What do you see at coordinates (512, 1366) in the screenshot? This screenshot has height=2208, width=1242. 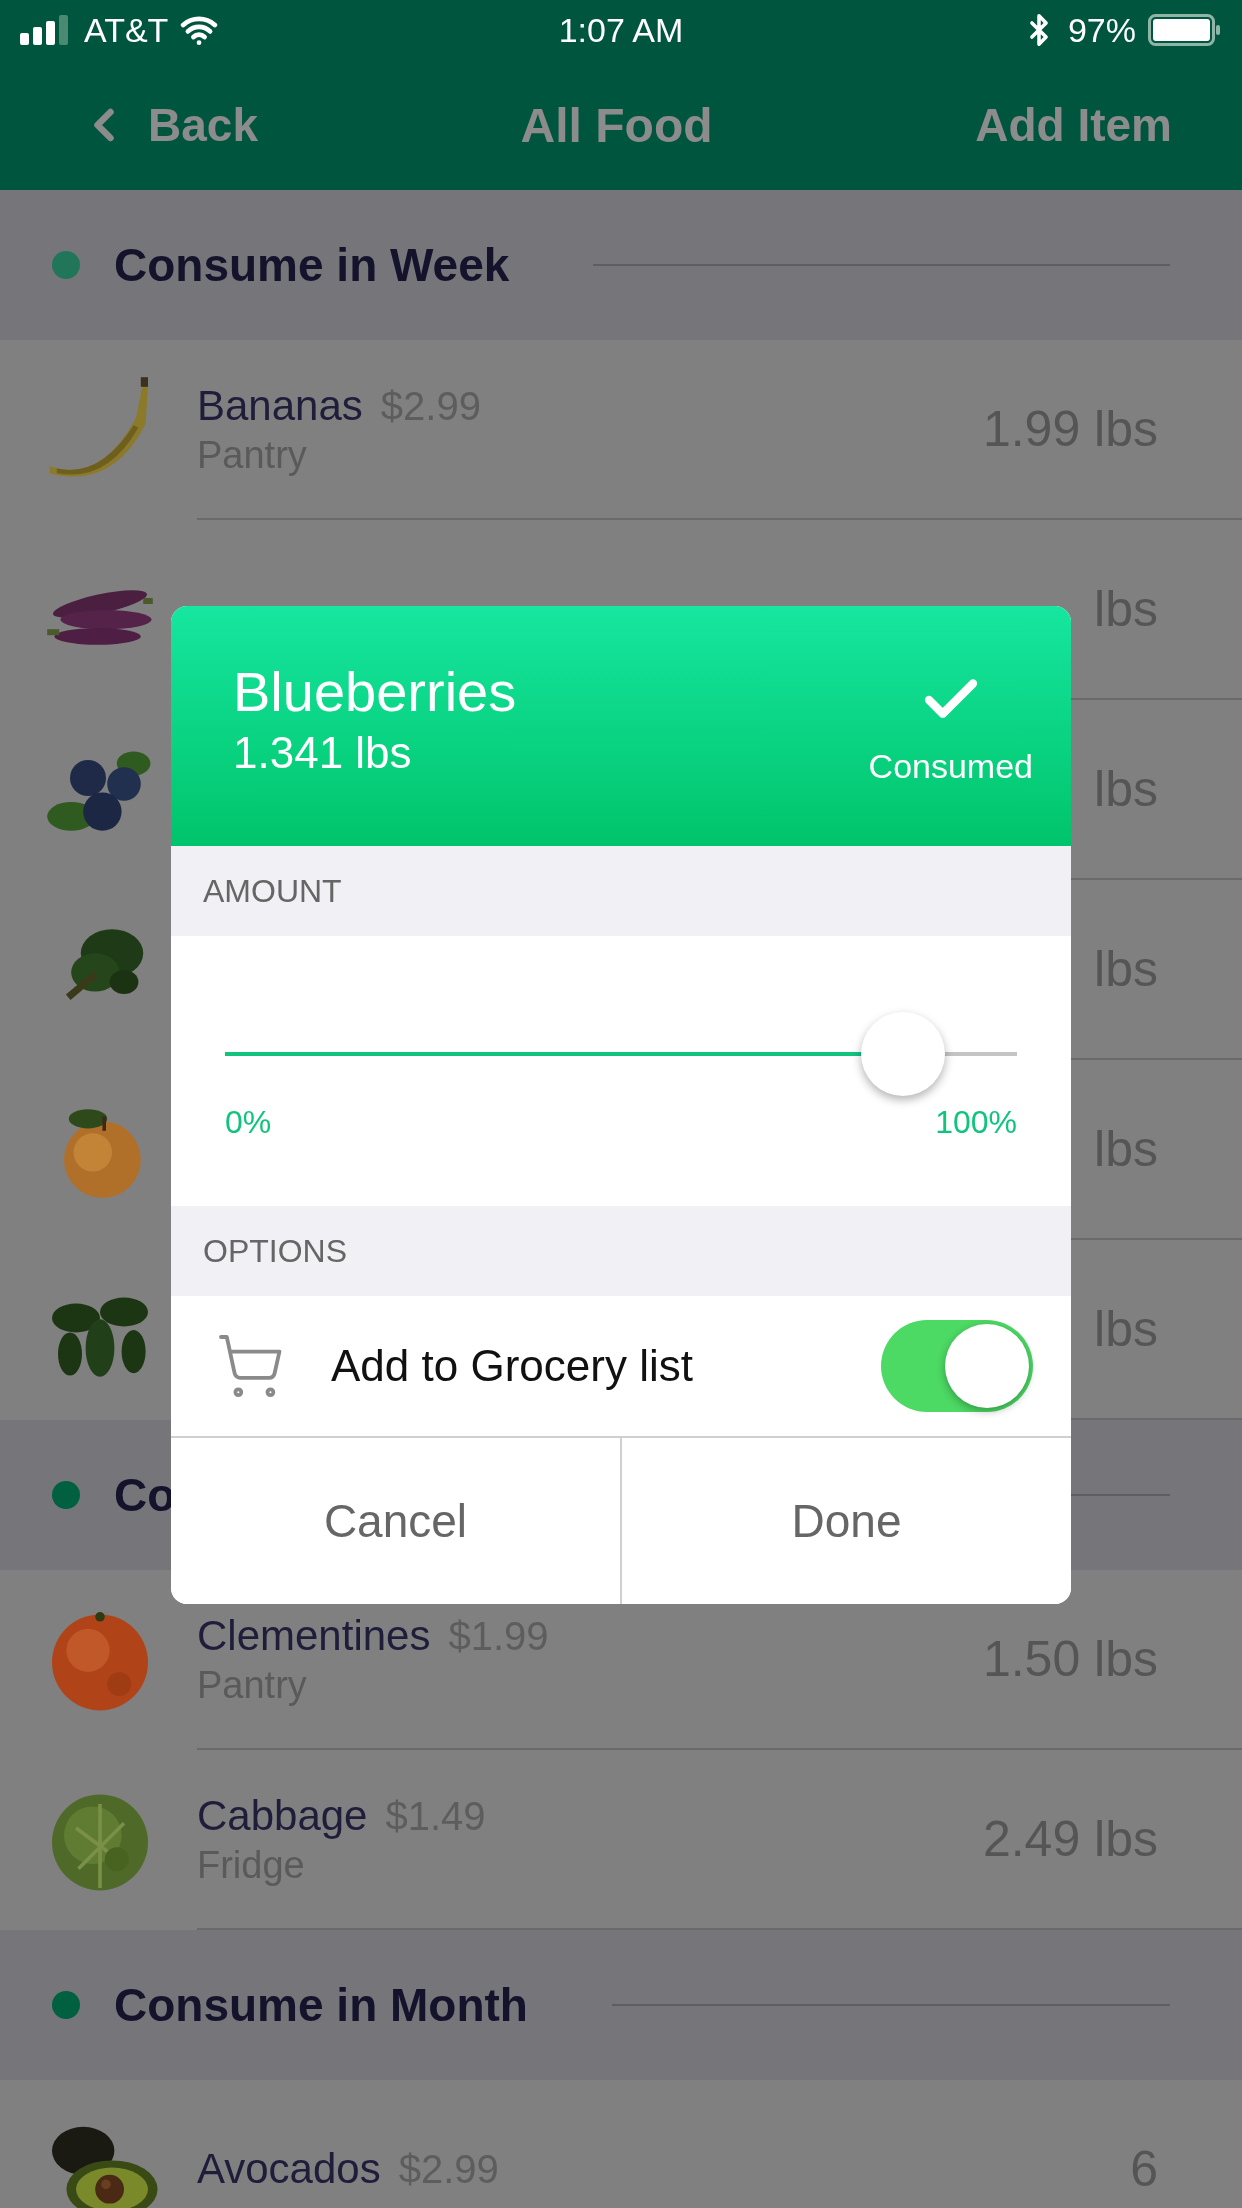 I see `option-label: Add to Grocery list` at bounding box center [512, 1366].